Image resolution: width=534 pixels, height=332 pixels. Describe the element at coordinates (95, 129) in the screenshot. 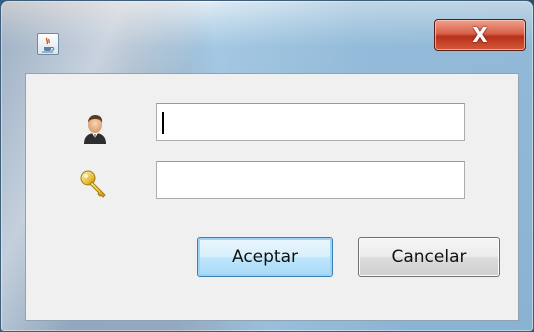

I see `user-icon` at that location.